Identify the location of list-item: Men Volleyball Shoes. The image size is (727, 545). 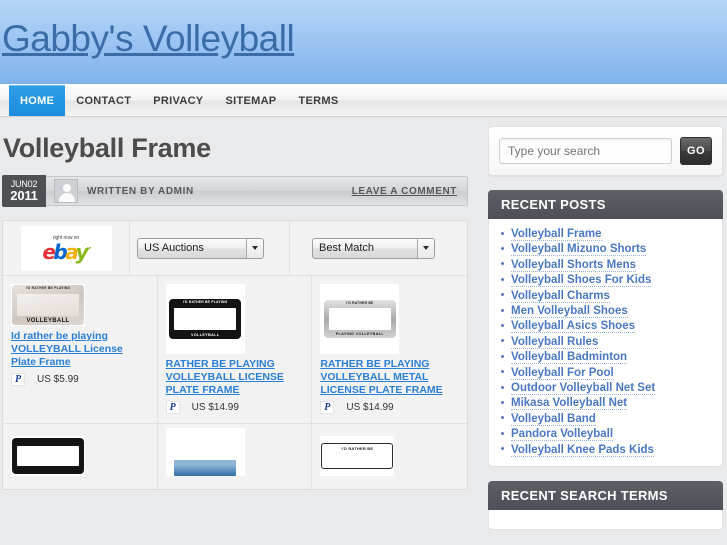
(605, 311).